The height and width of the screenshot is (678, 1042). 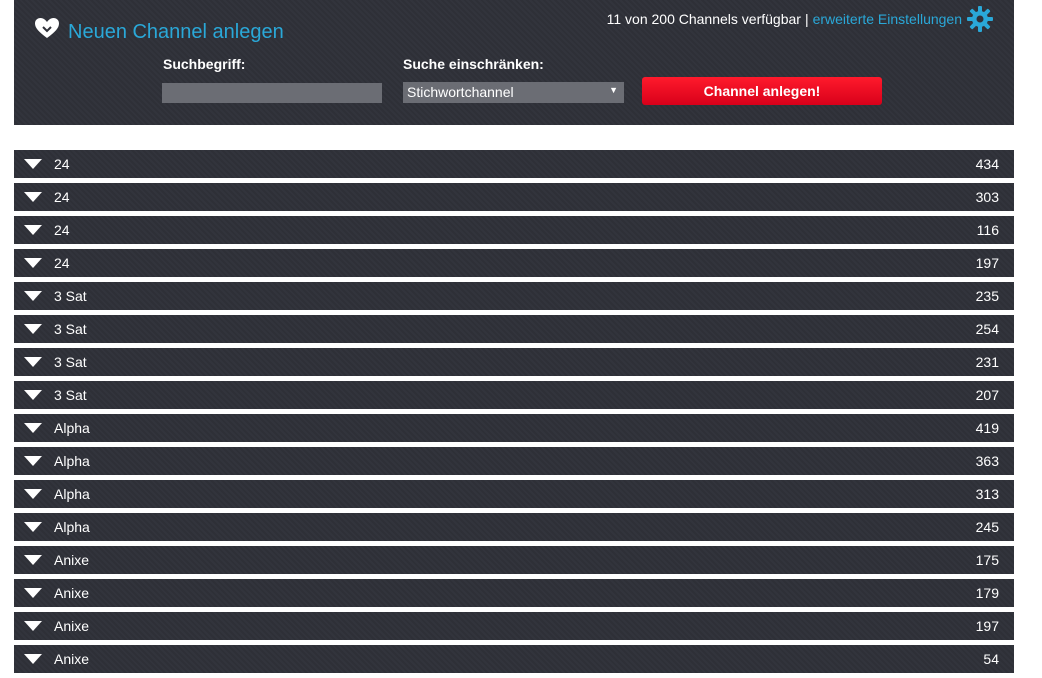 What do you see at coordinates (987, 494) in the screenshot?
I see `channel-count: 313` at bounding box center [987, 494].